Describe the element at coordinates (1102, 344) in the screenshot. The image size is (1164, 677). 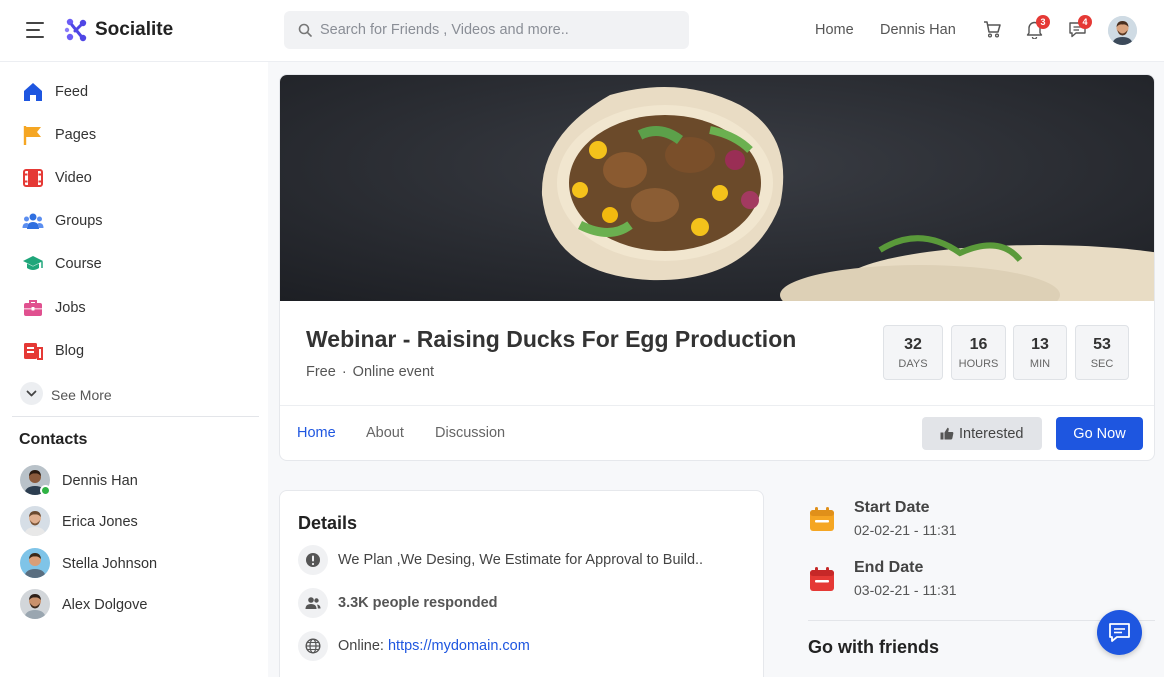
I see `countdown-value: 53` at that location.